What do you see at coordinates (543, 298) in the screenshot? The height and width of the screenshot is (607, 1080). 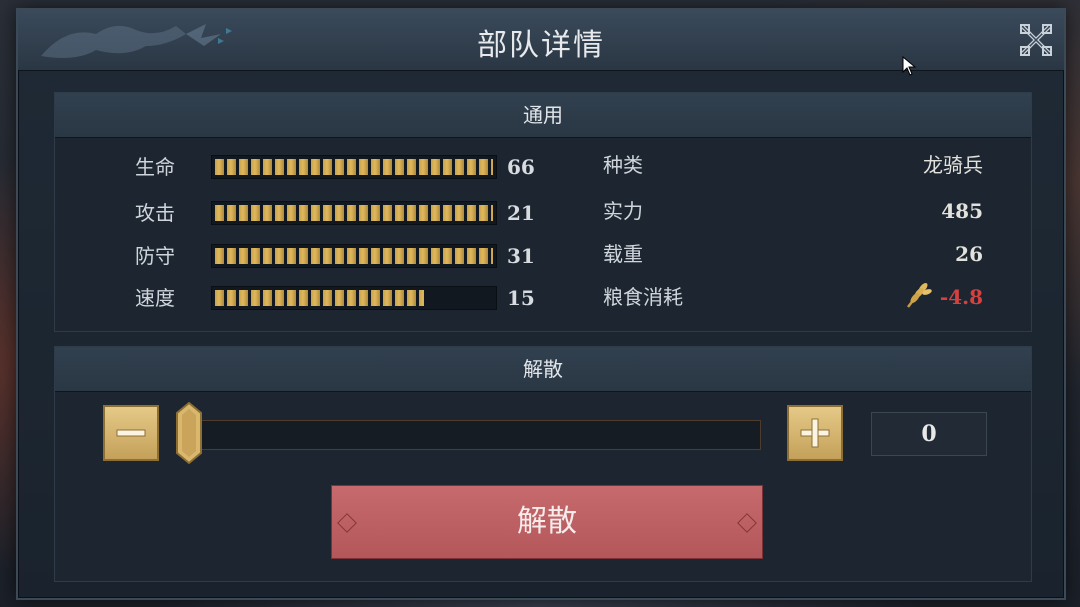 I see `stat-row-speed: 速度 15` at bounding box center [543, 298].